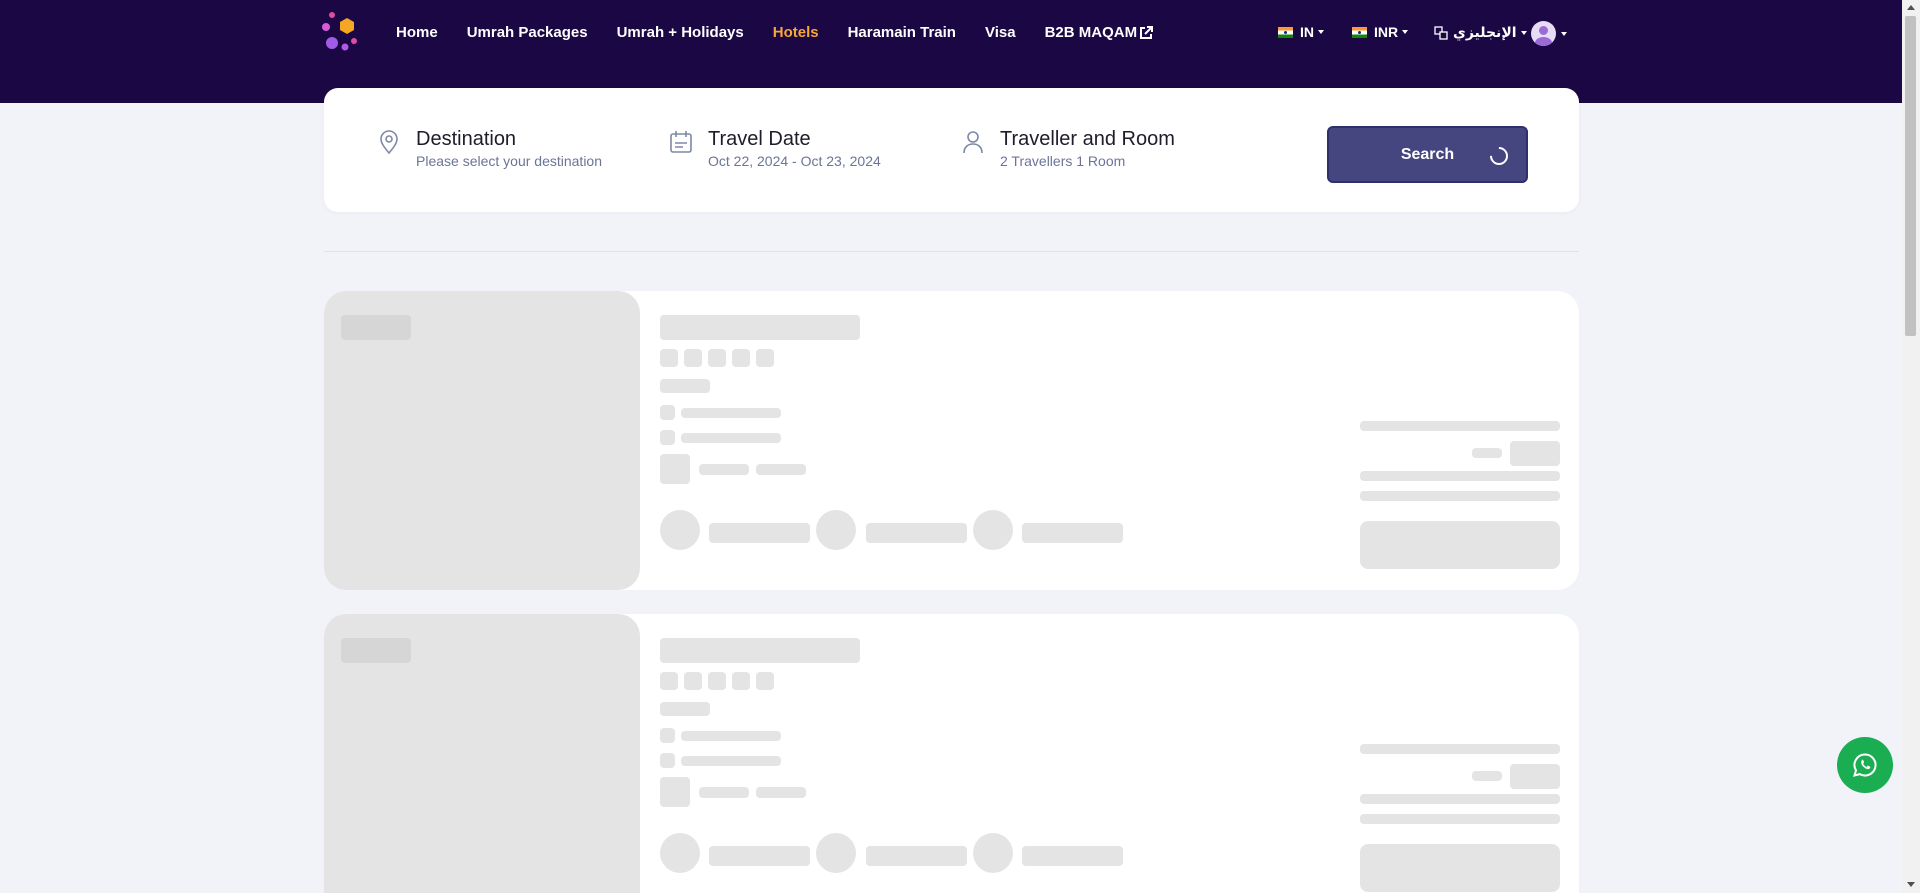 Image resolution: width=1920 pixels, height=893 pixels. Describe the element at coordinates (951, 251) in the screenshot. I see `section-divider` at that location.